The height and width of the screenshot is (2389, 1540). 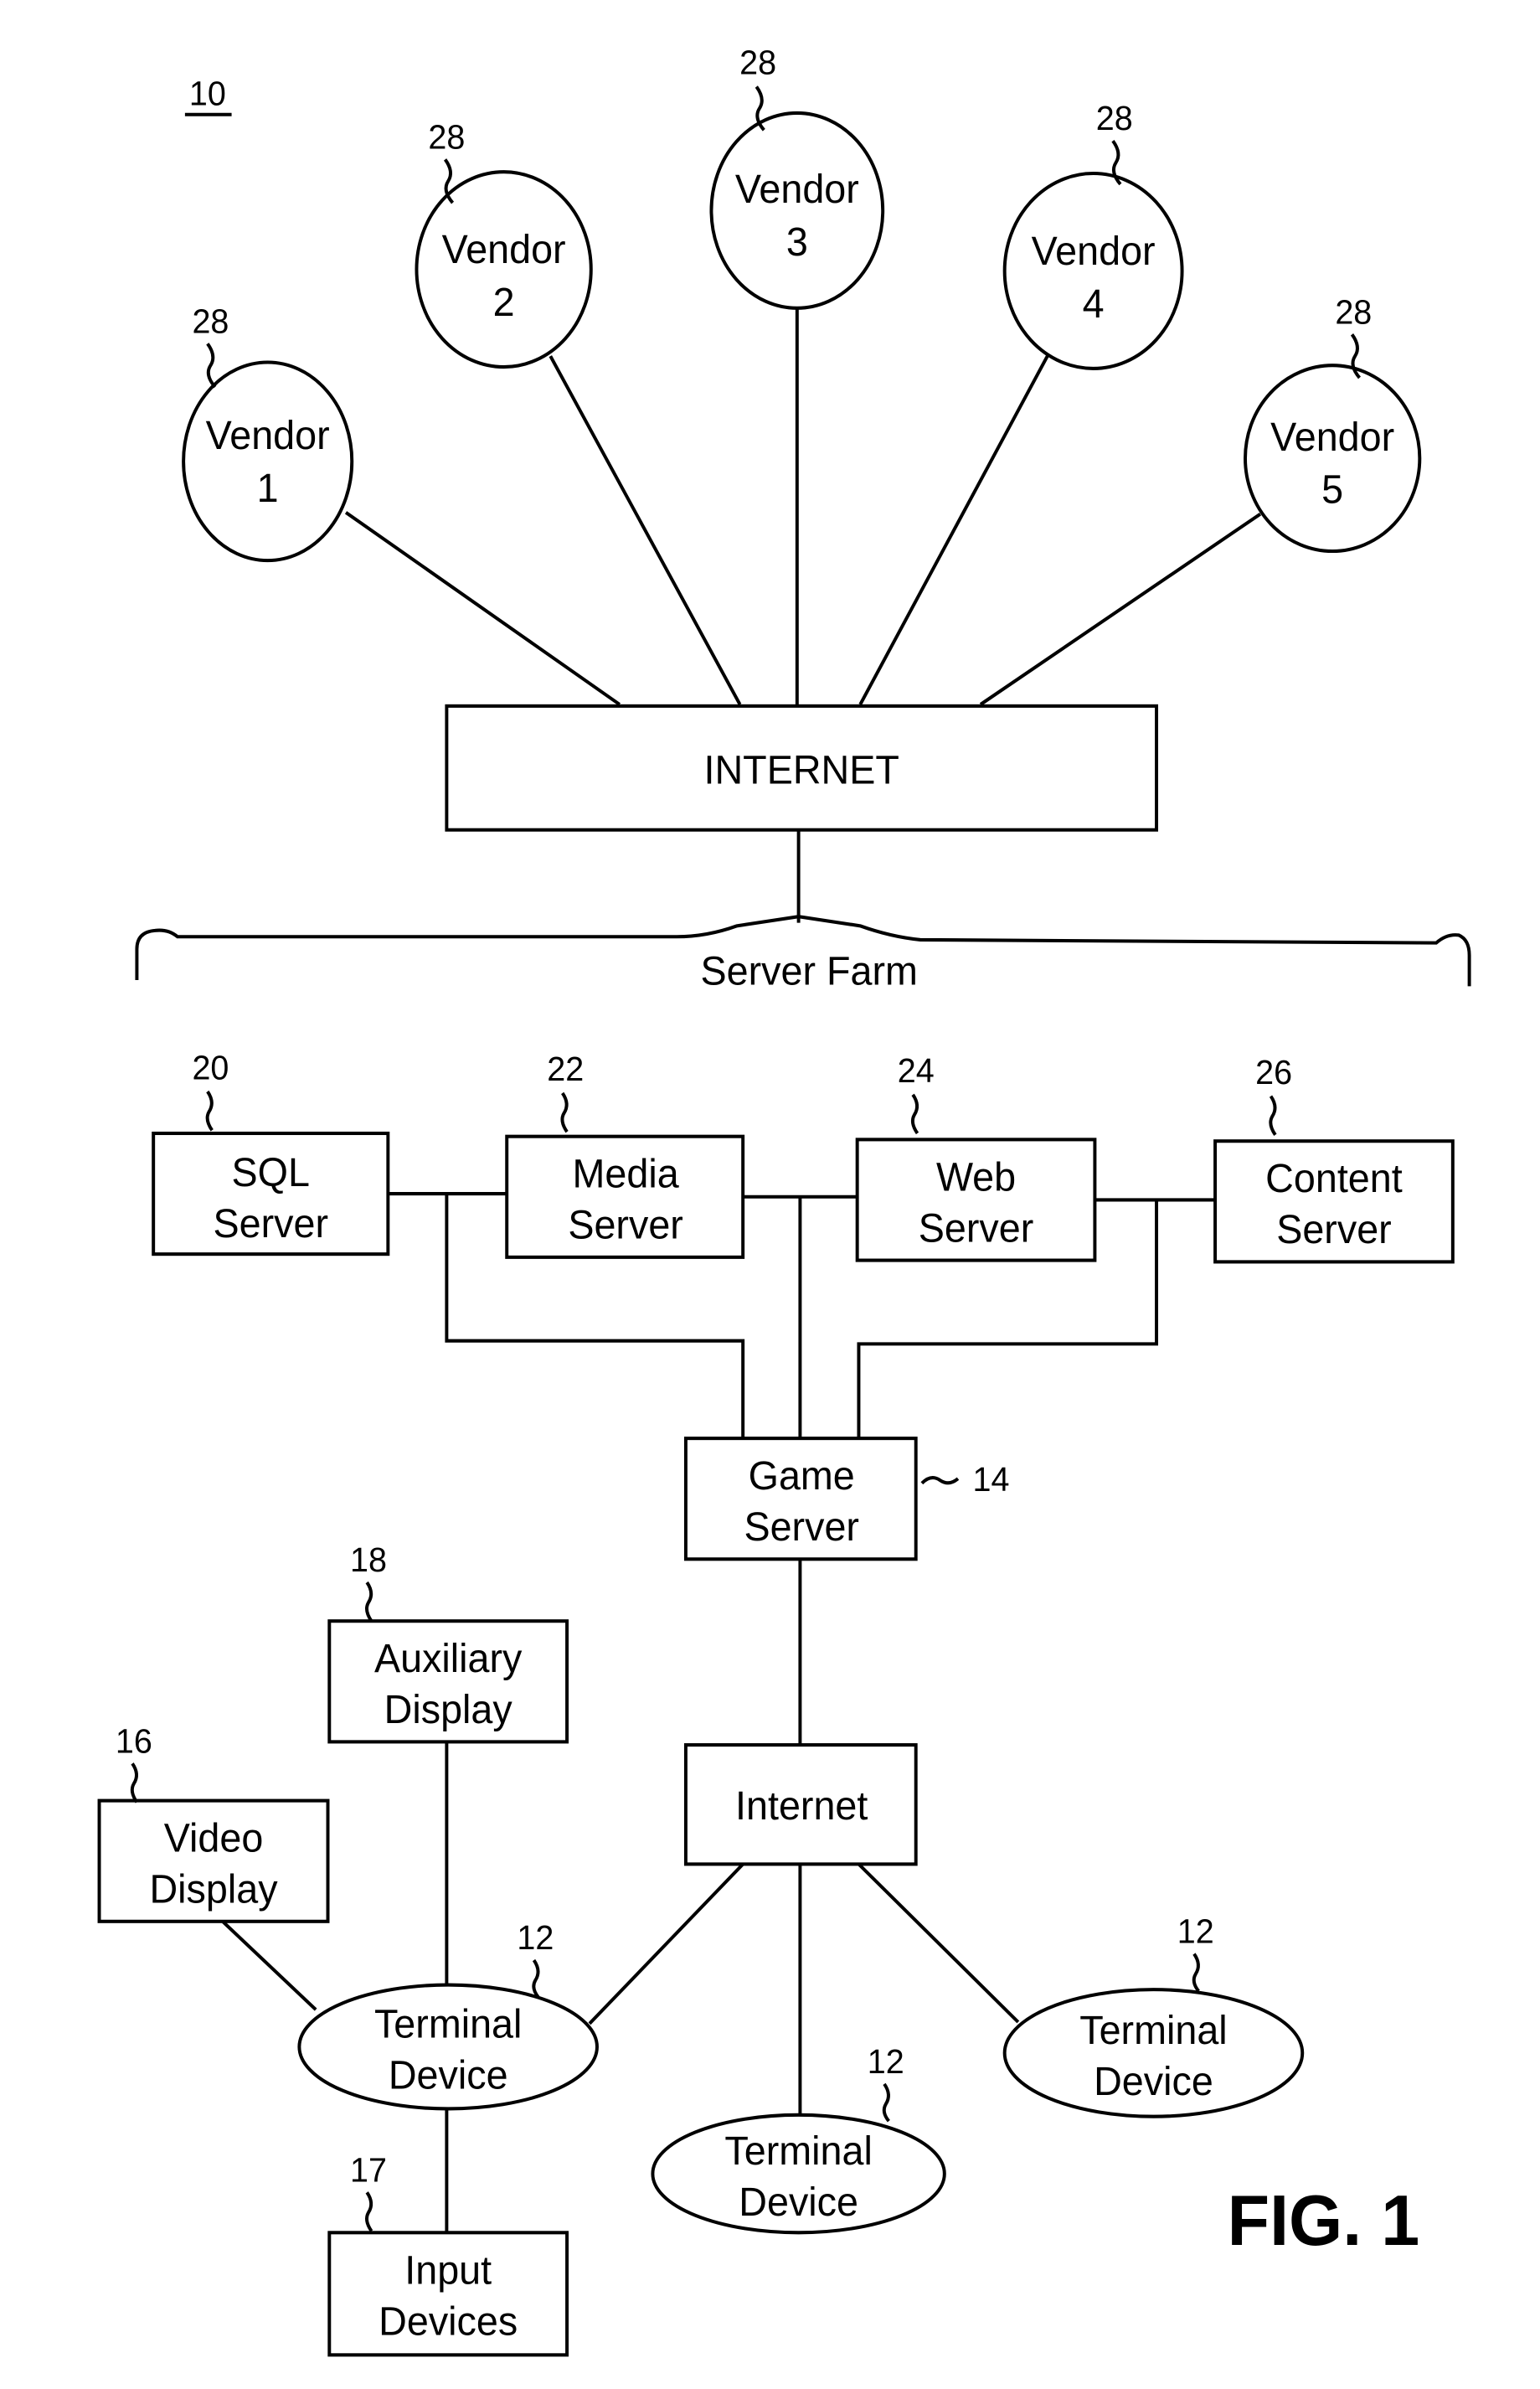 What do you see at coordinates (916, 1071) in the screenshot?
I see `web-server-ref: 24` at bounding box center [916, 1071].